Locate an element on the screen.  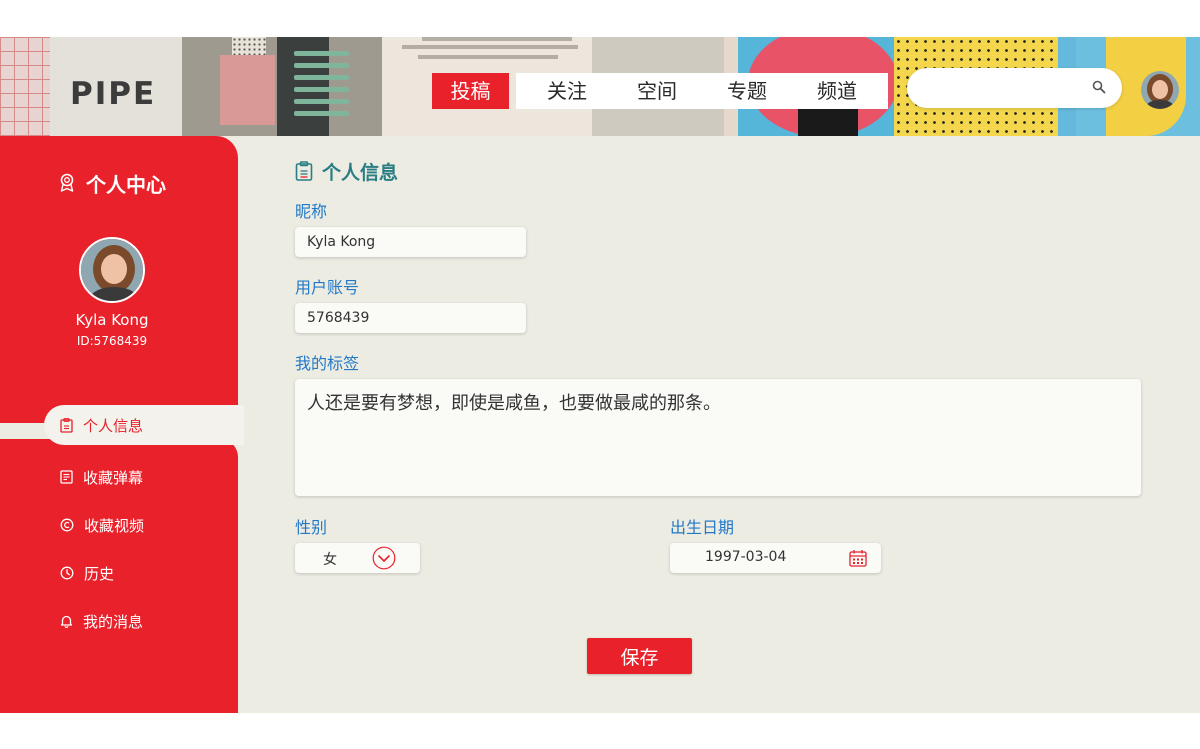
nickname-field is located at coordinates (410, 242).